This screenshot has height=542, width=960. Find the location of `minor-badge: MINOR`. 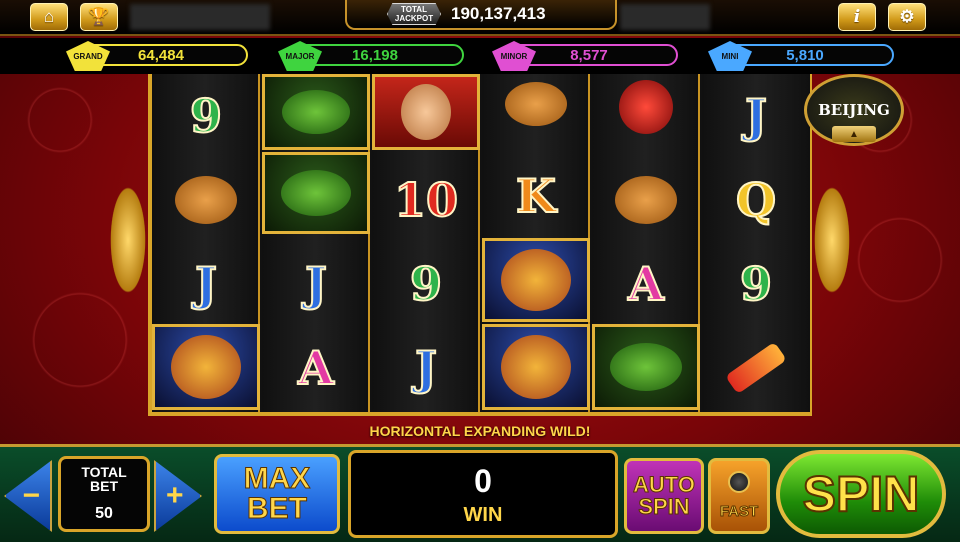

minor-badge: MINOR is located at coordinates (514, 56).